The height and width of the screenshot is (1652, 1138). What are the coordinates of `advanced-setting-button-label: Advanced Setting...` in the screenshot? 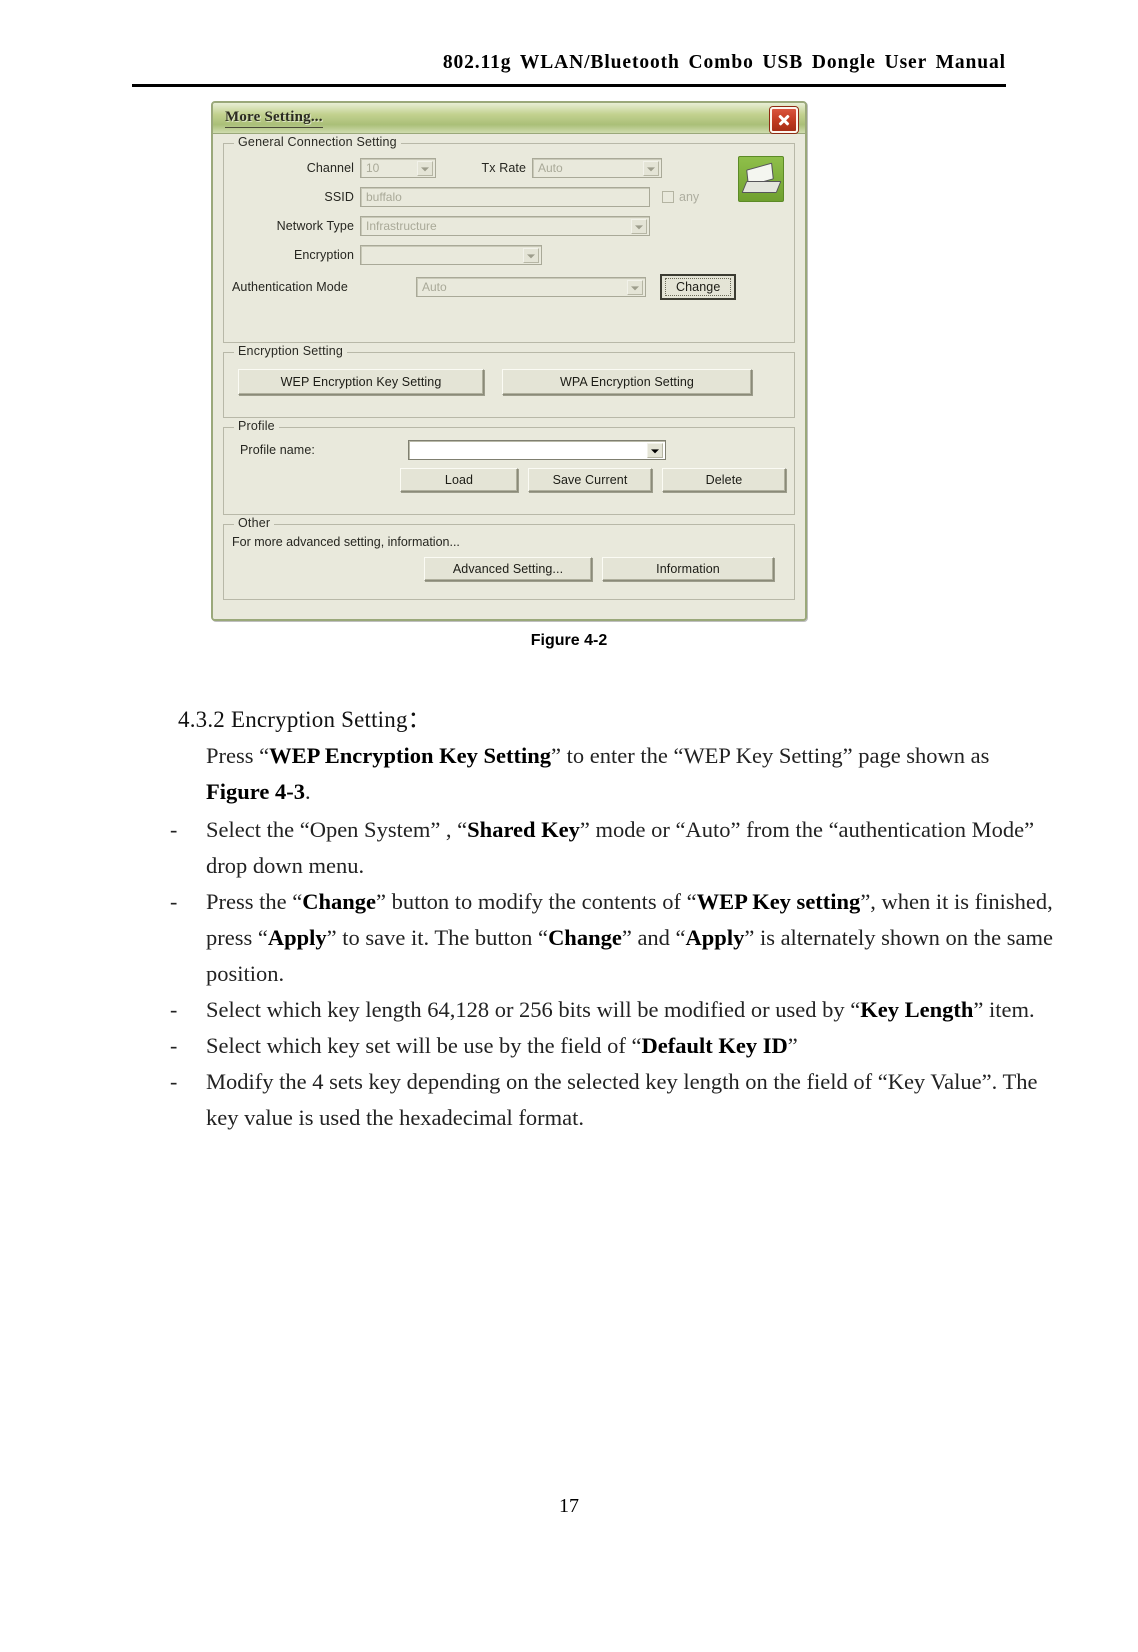 It's located at (508, 569).